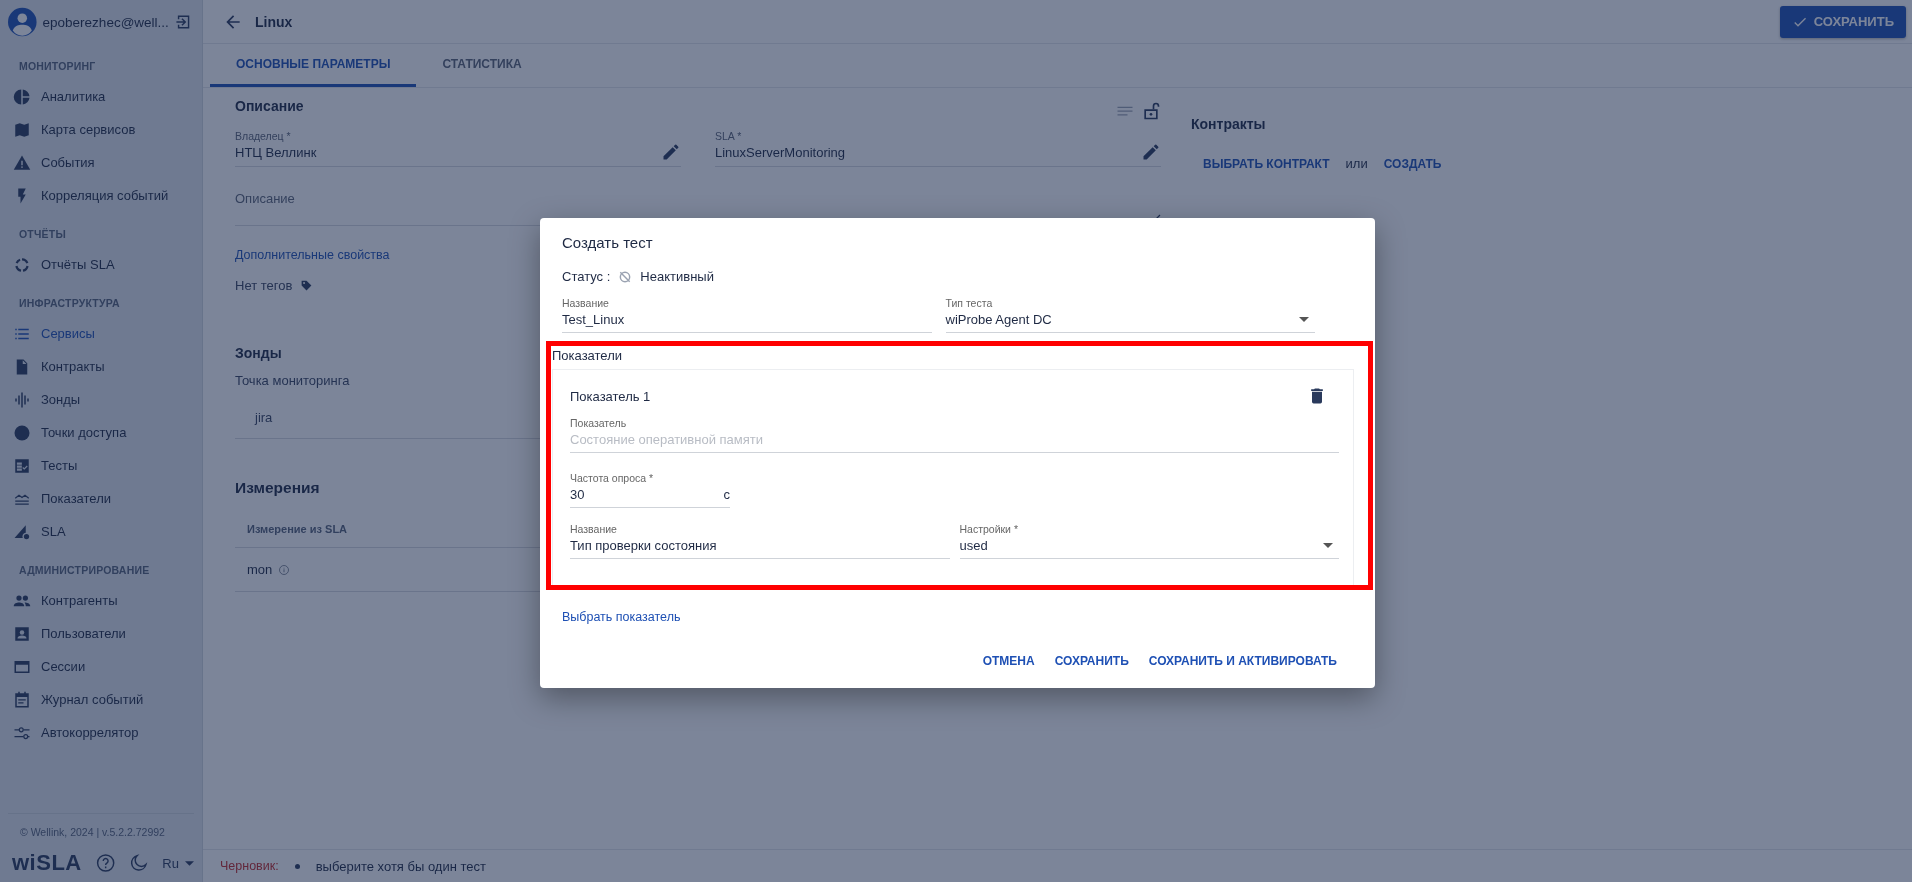 This screenshot has width=1912, height=882. What do you see at coordinates (139, 863) in the screenshot?
I see `moon-icon` at bounding box center [139, 863].